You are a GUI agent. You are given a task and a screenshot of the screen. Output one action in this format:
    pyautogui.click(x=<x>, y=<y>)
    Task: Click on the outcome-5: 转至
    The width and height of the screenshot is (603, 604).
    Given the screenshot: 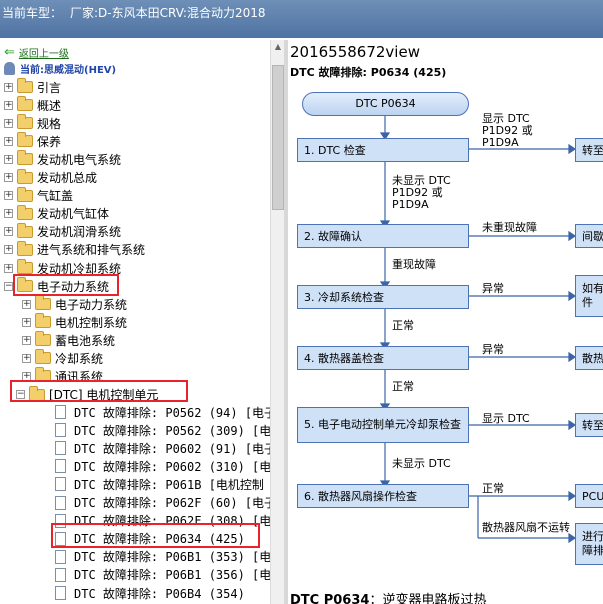 What is the action you would take?
    pyautogui.click(x=589, y=425)
    